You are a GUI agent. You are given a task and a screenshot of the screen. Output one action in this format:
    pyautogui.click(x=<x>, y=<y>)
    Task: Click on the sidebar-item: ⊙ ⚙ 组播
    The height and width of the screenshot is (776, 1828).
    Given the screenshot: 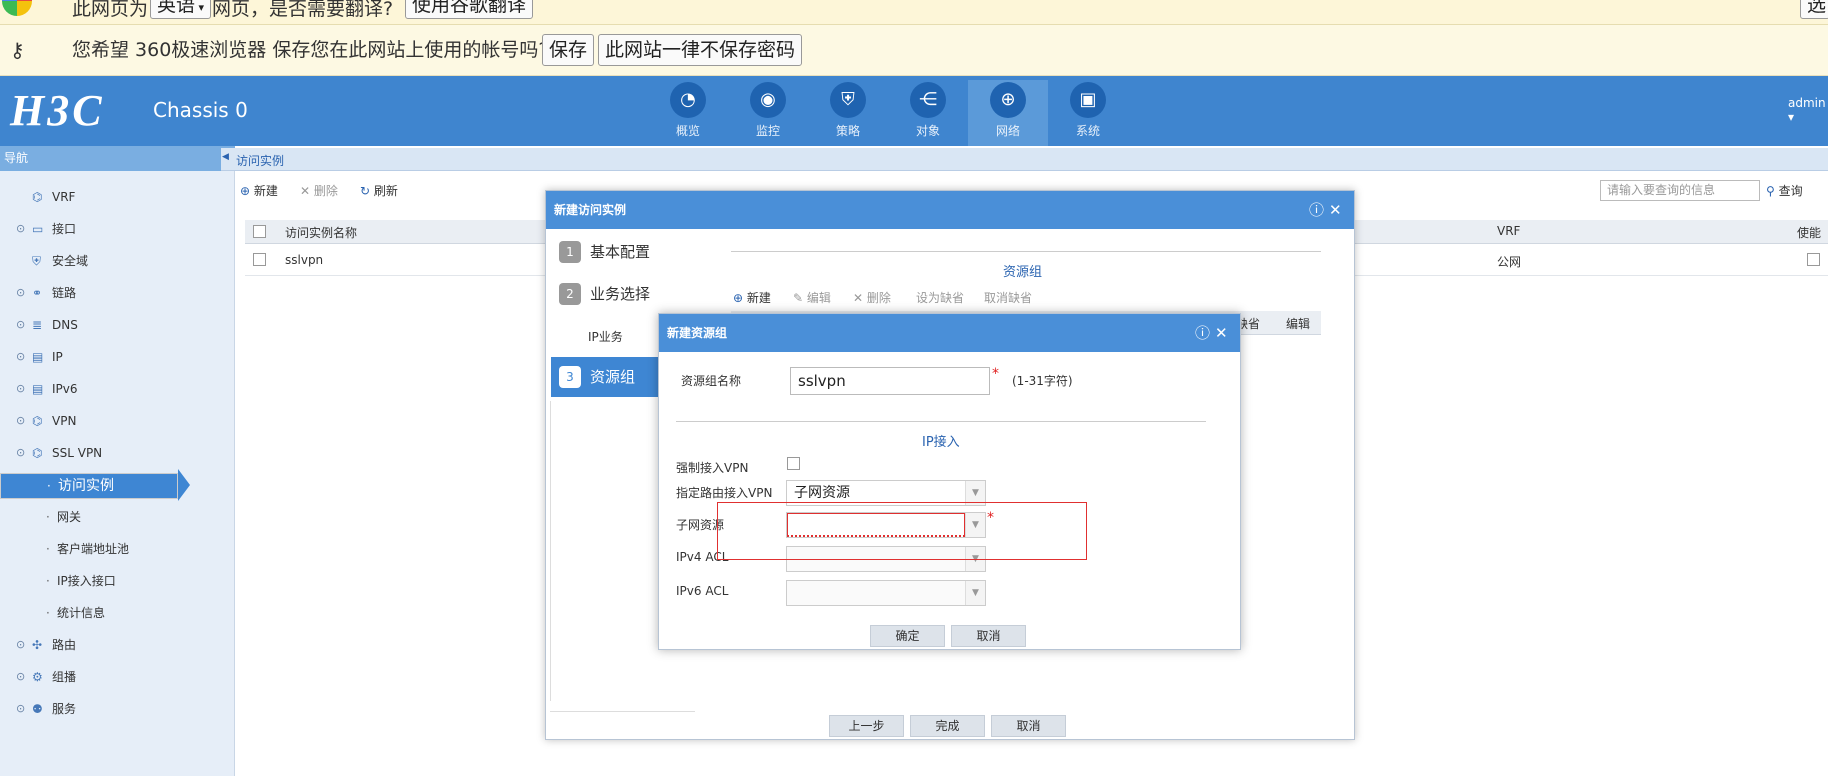 What is the action you would take?
    pyautogui.click(x=117, y=677)
    